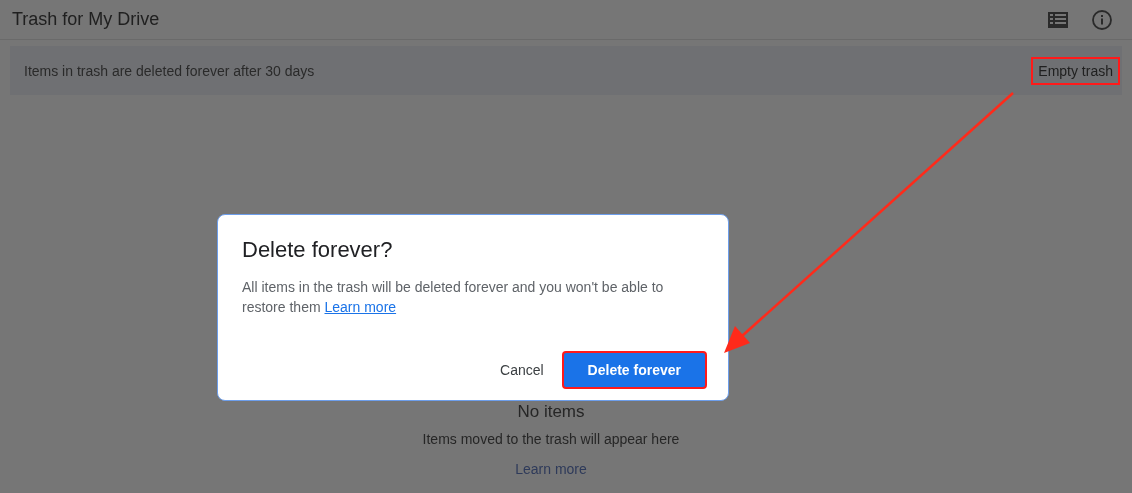 Image resolution: width=1132 pixels, height=493 pixels. What do you see at coordinates (551, 439) in the screenshot?
I see `empty-text: Items moved to the trash will appear here` at bounding box center [551, 439].